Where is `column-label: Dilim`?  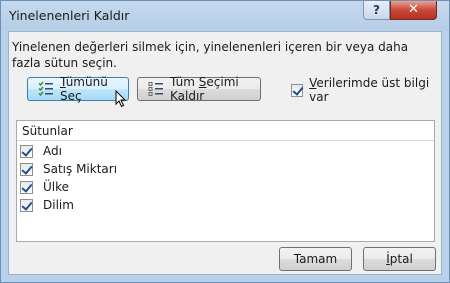
column-label: Dilim is located at coordinates (58, 205).